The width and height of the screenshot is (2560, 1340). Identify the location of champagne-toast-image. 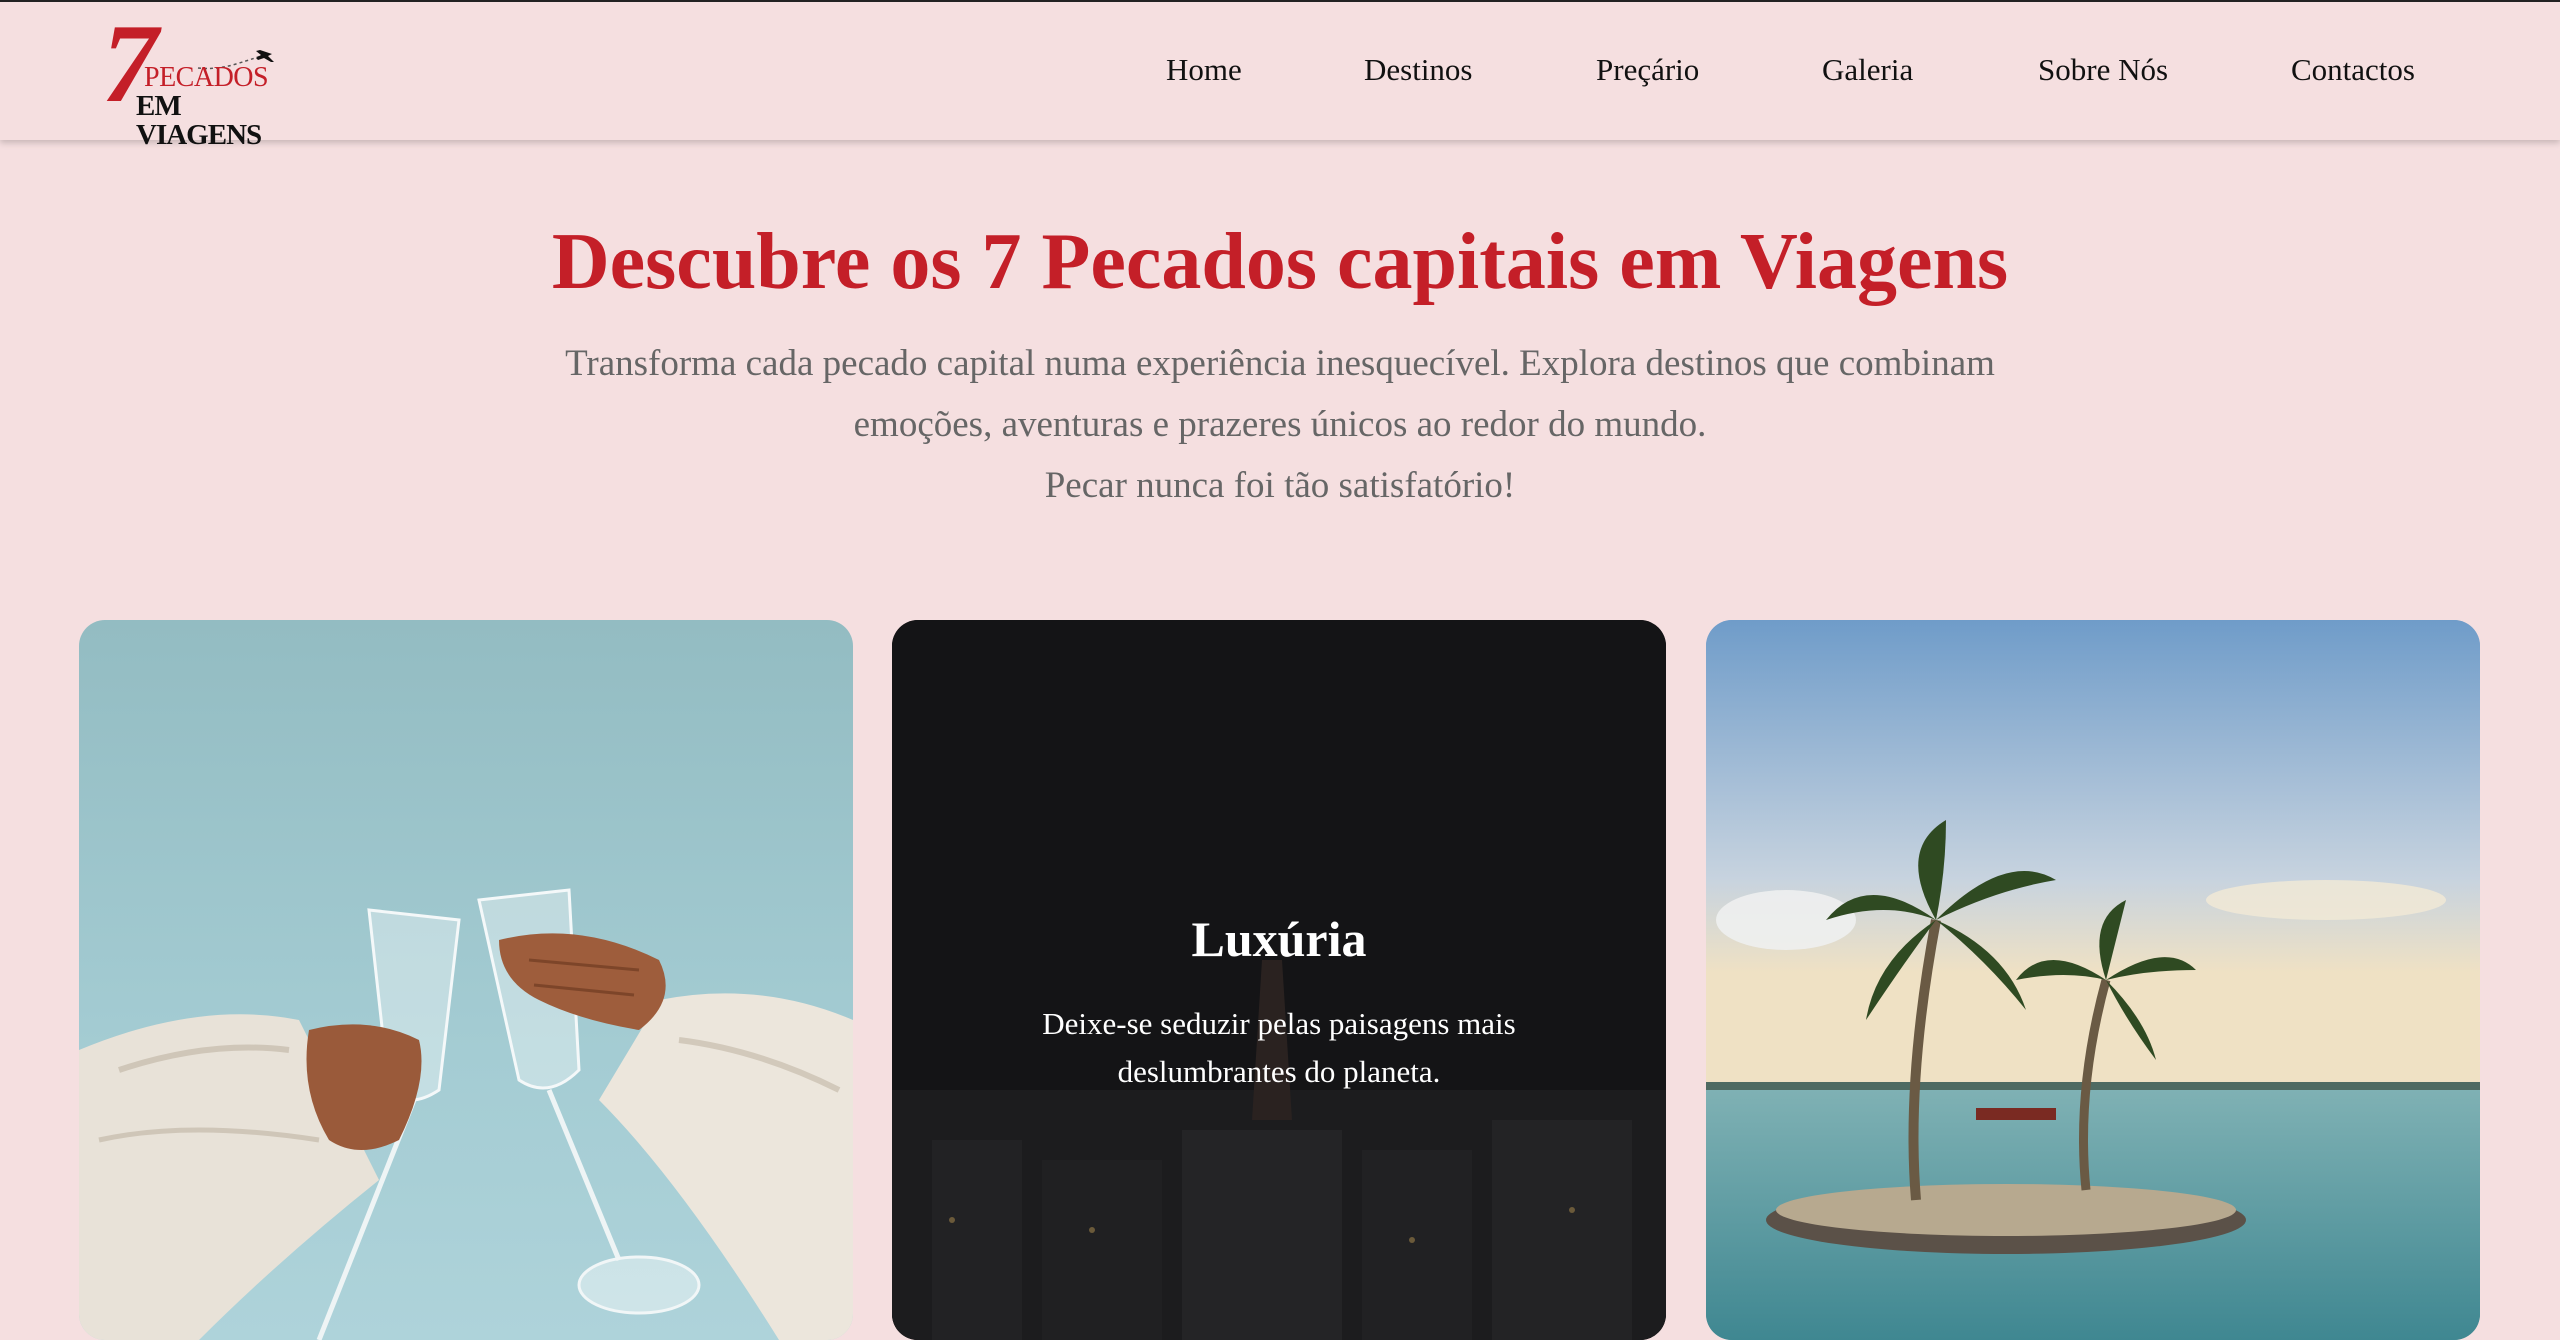
(466, 1114).